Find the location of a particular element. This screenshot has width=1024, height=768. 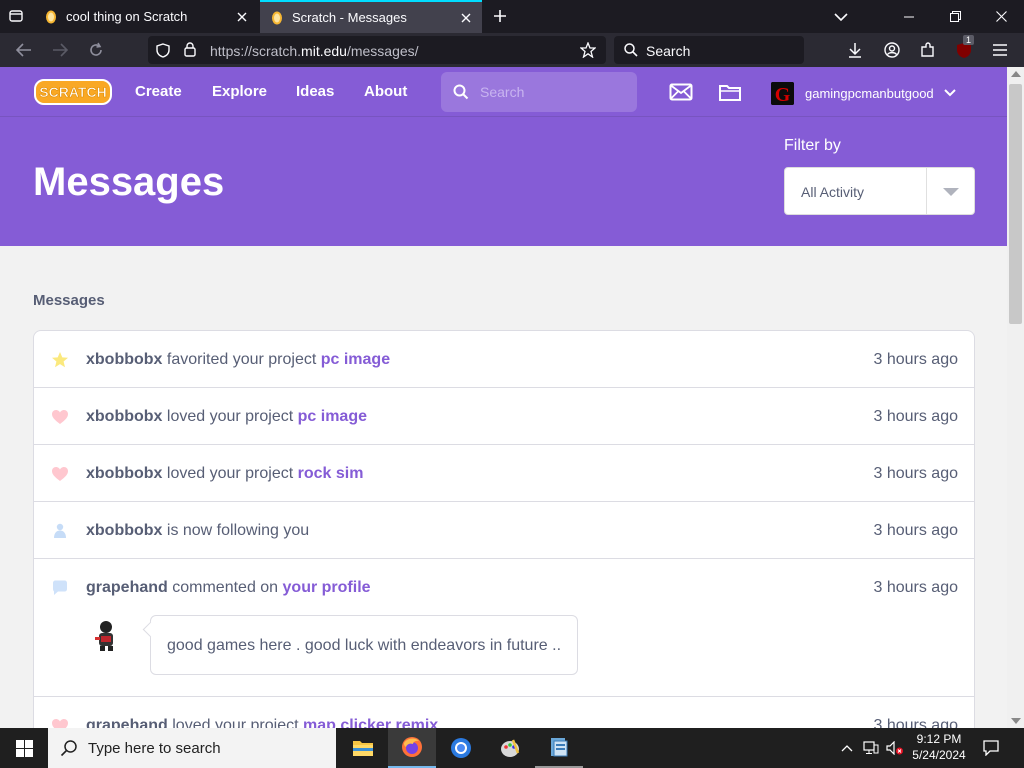

paint-palette-icon is located at coordinates (510, 748).